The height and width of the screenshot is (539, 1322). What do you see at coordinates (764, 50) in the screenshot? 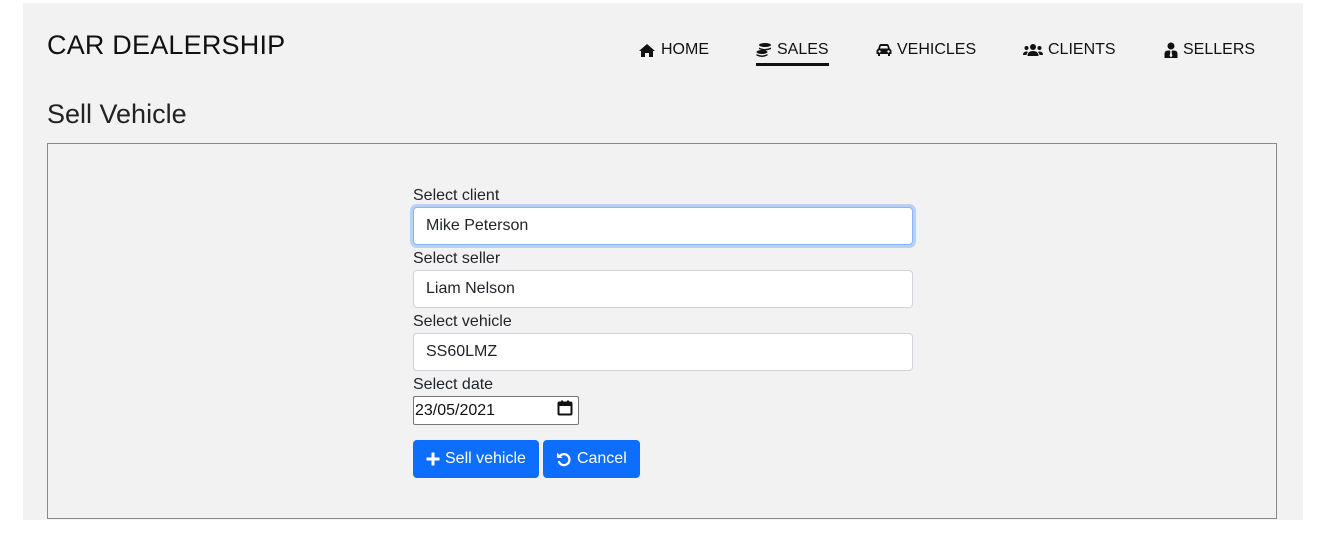
I see `coins-icon` at bounding box center [764, 50].